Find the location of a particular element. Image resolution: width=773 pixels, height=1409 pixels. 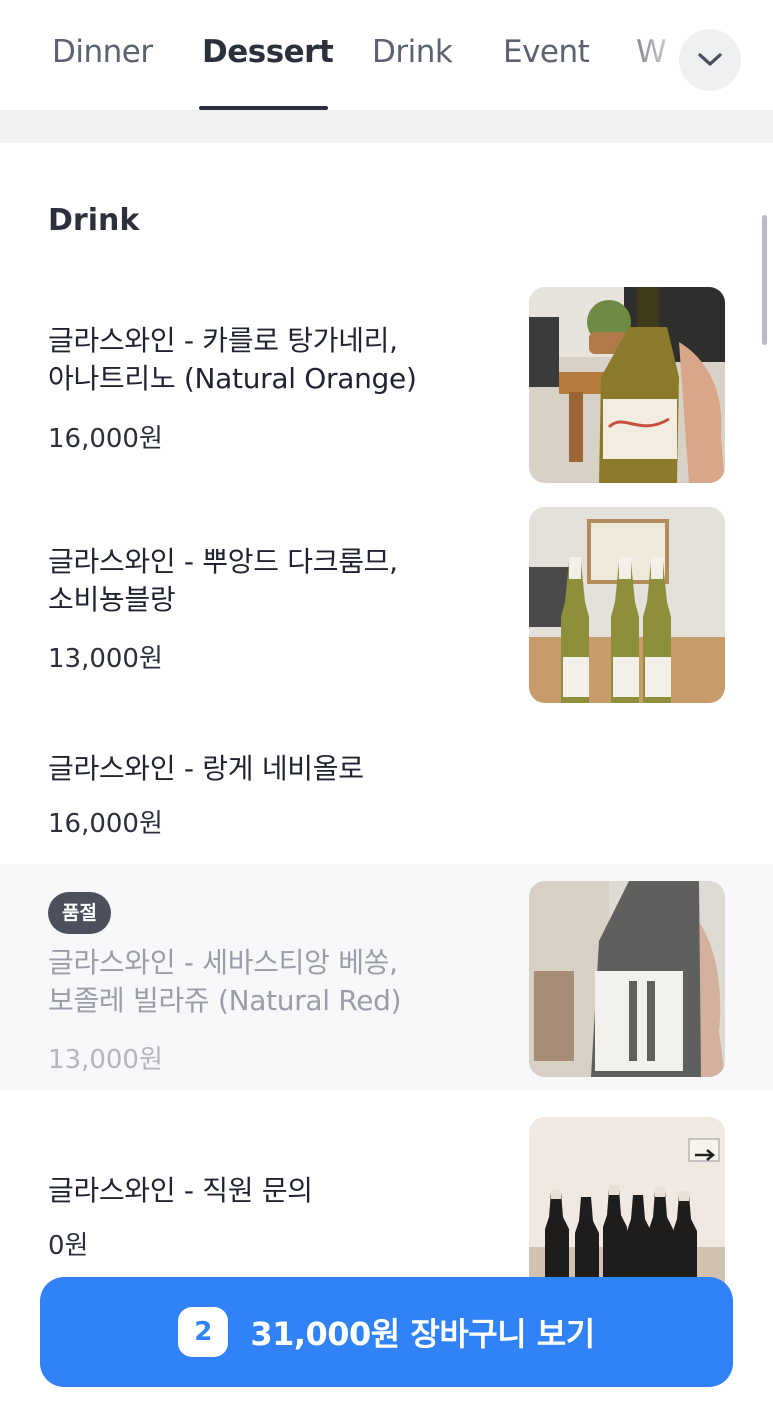

item-name: 글라스와인 - 직원 문의 is located at coordinates (180, 1191).